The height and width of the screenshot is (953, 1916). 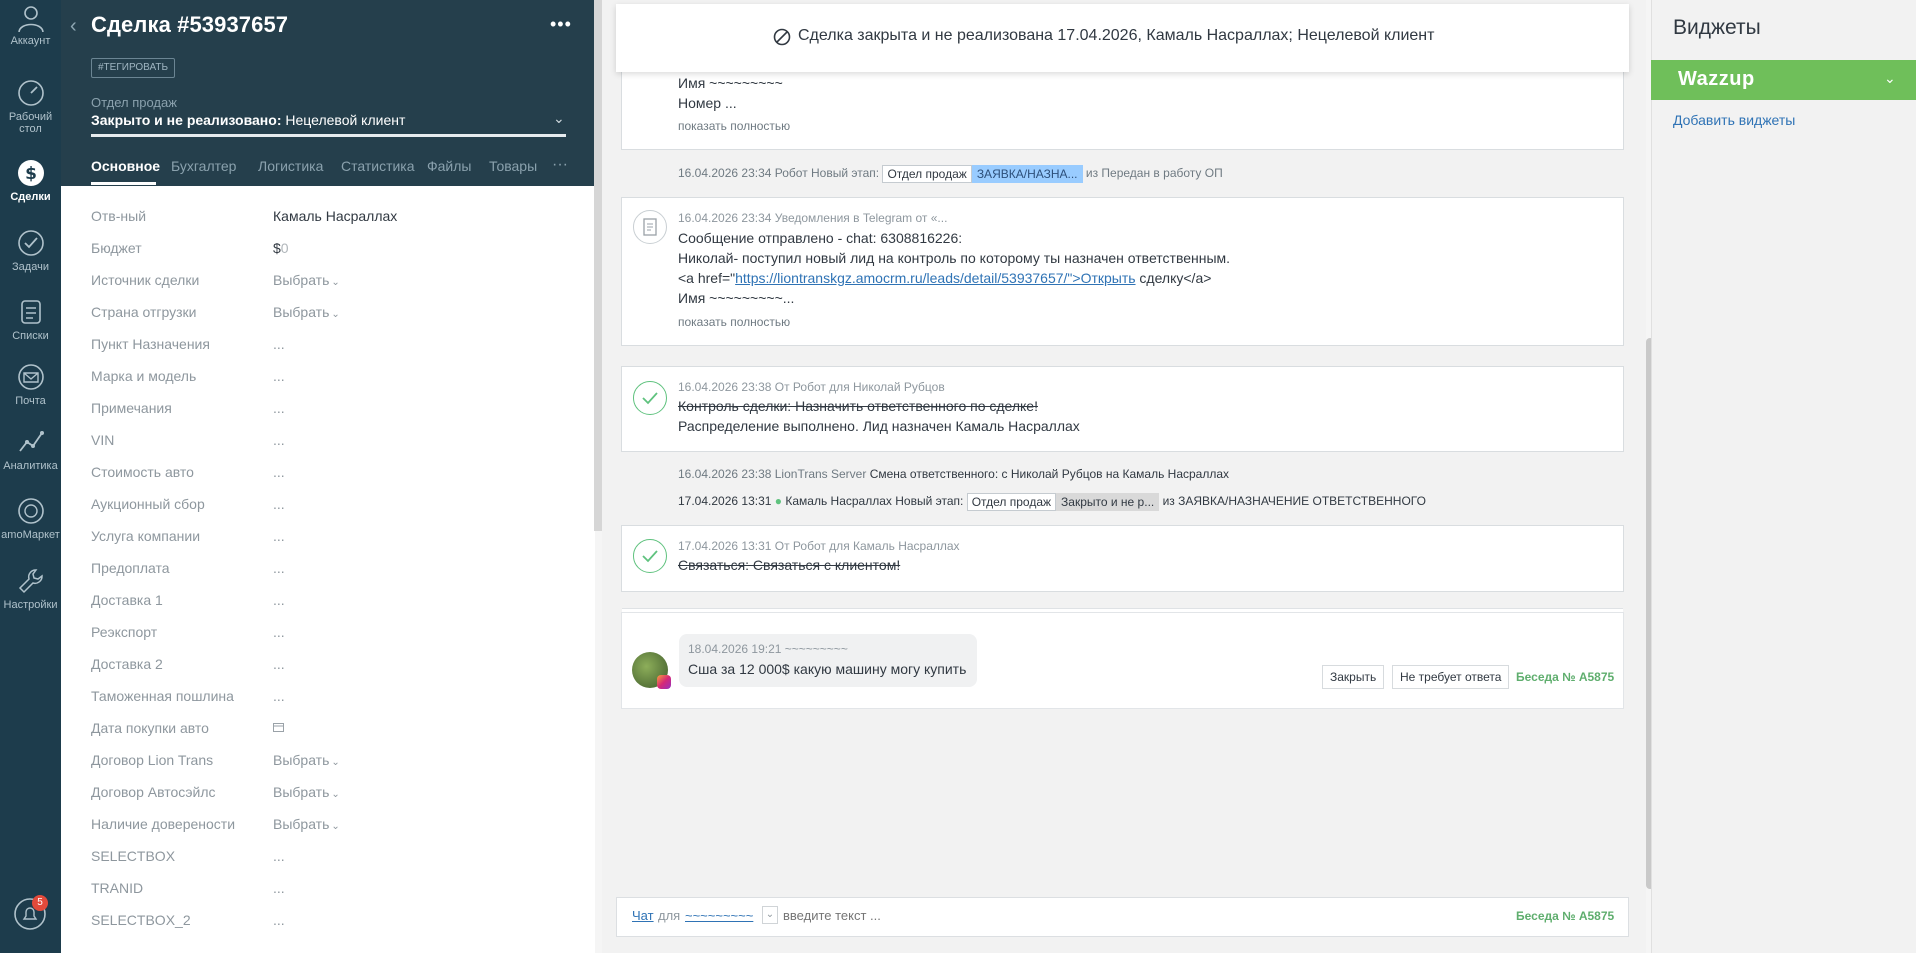 I want to click on nav-item-analytics: Аналитика, so click(x=30, y=449).